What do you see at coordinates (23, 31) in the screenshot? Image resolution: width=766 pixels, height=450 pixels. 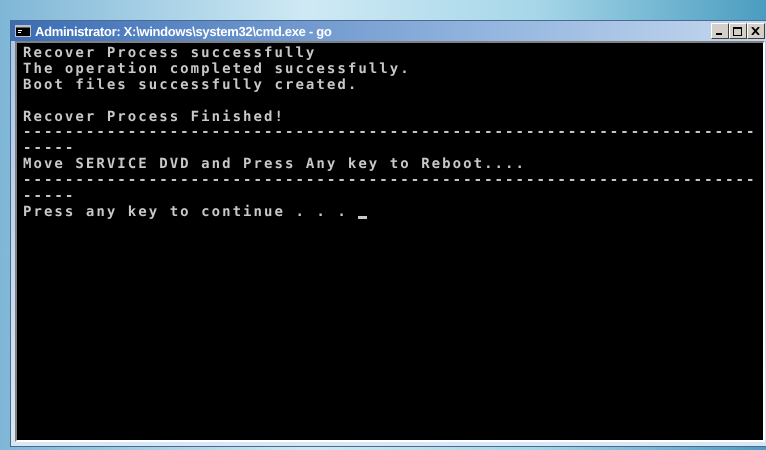 I see `console-icon` at bounding box center [23, 31].